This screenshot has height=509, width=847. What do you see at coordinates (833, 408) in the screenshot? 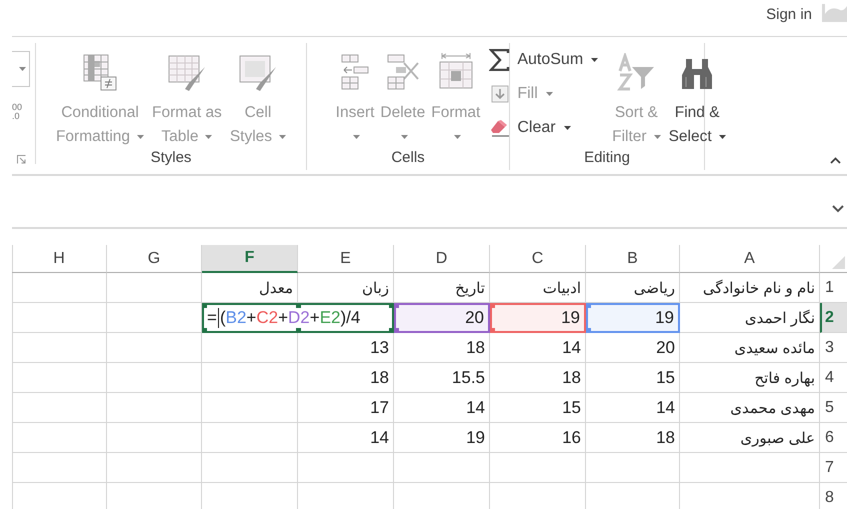
I see `row-header: 5` at bounding box center [833, 408].